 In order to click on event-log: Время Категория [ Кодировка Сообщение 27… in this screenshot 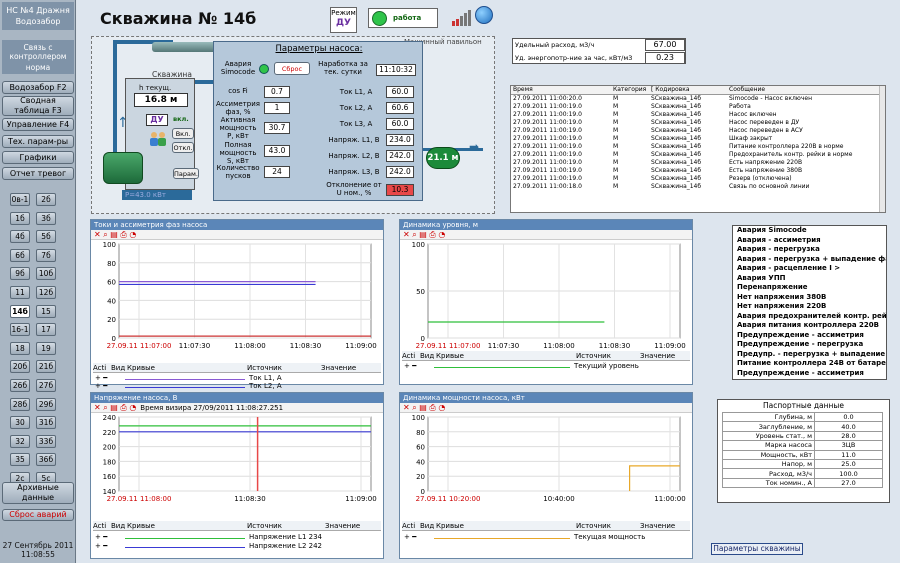, I will do `click(698, 149)`.